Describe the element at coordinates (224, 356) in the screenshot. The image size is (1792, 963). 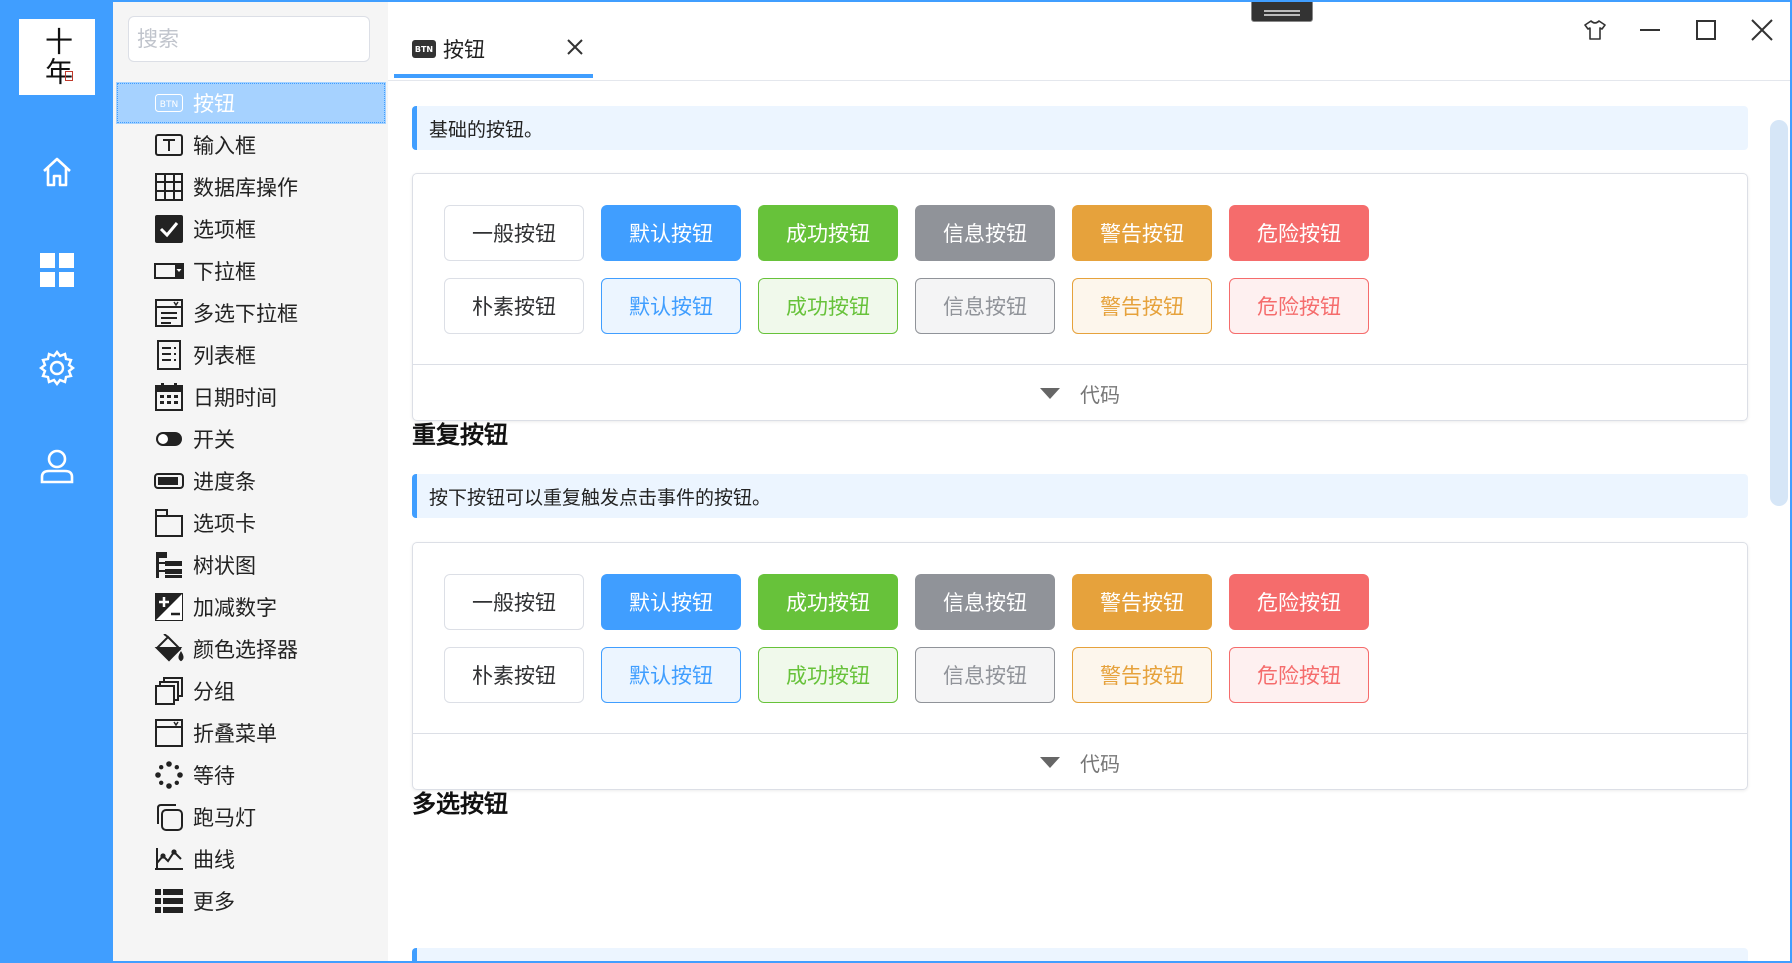
I see `sidebar-item-label: 列表框` at that location.